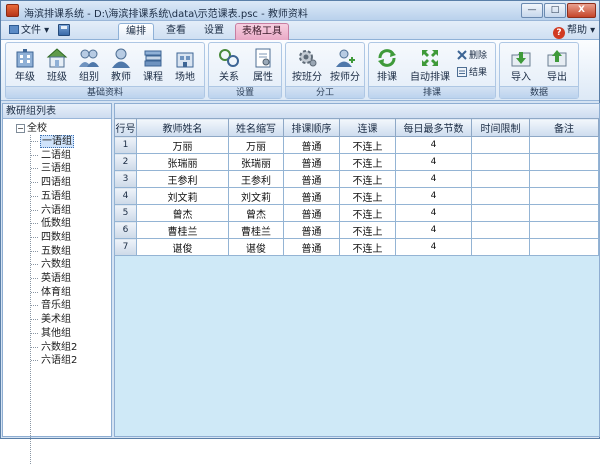 This screenshot has width=600, height=464. I want to click on schedule-button: 排课, so click(387, 66).